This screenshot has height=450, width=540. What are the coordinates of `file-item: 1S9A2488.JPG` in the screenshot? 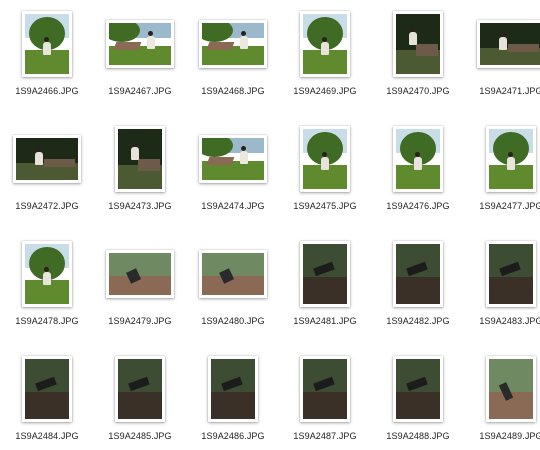 It's located at (418, 400).